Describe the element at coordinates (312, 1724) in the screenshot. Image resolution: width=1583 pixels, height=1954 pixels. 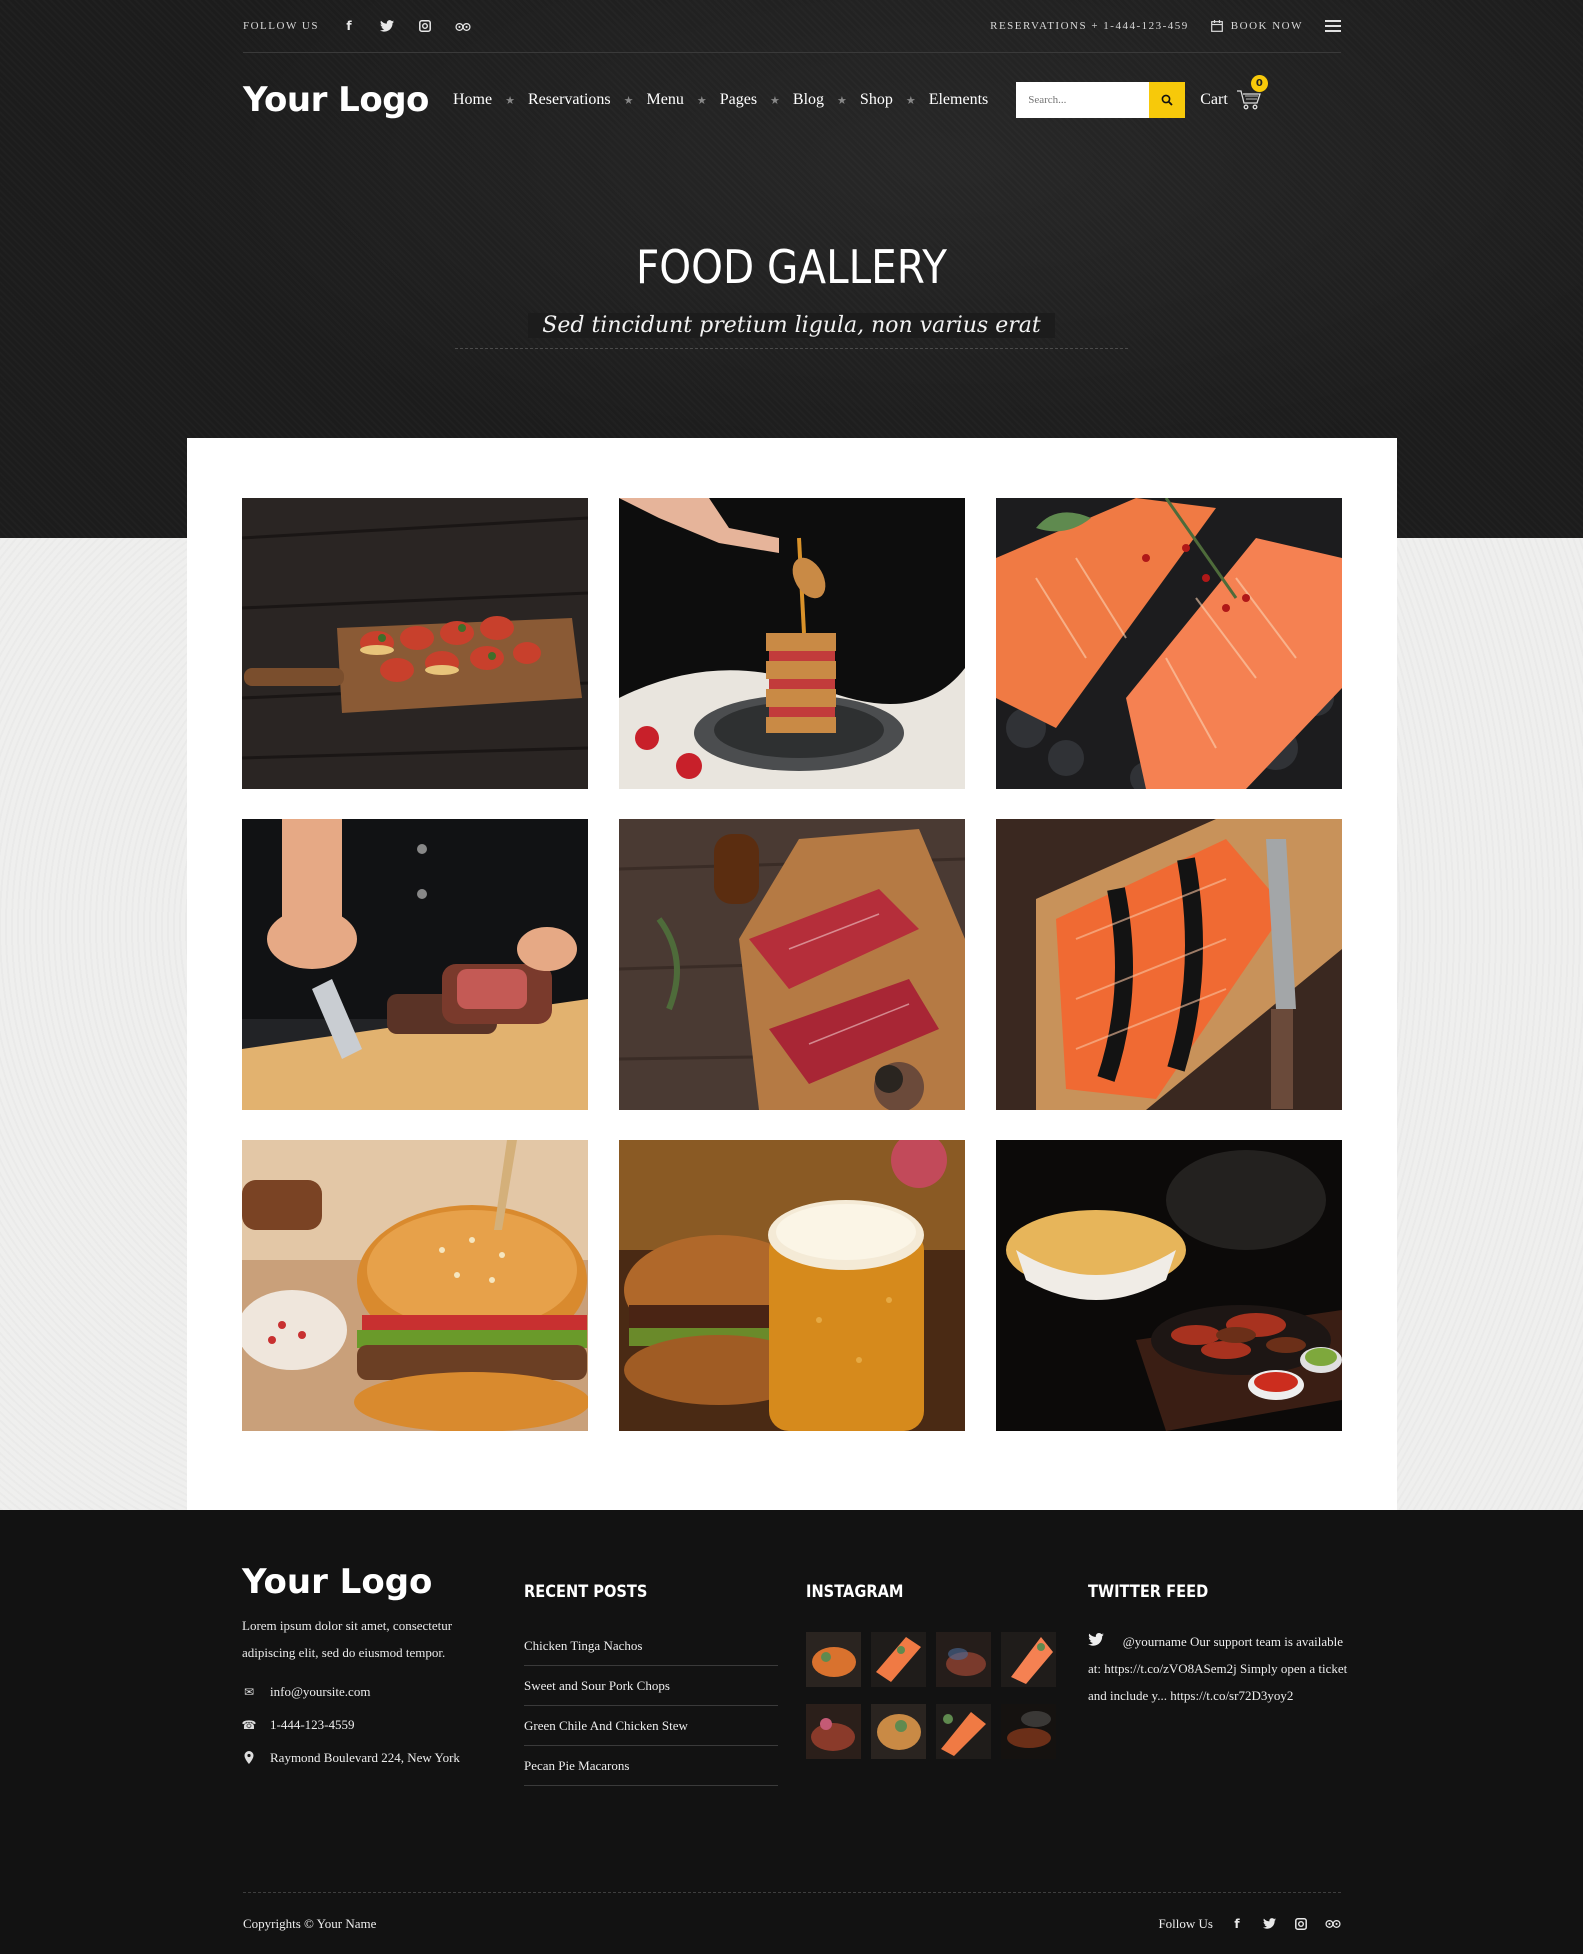
I see `footer-phone: 1-444-123-4559` at that location.